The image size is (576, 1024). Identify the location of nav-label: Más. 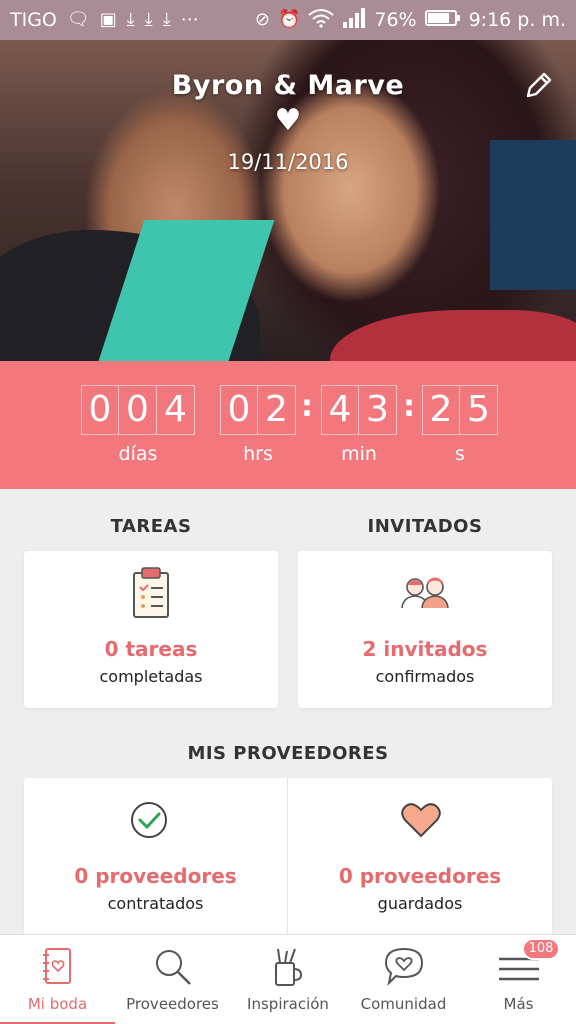
(518, 1004).